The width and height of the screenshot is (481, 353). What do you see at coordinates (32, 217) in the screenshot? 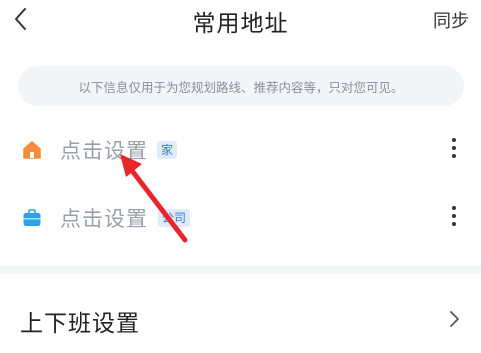
I see `briefcase-icon` at bounding box center [32, 217].